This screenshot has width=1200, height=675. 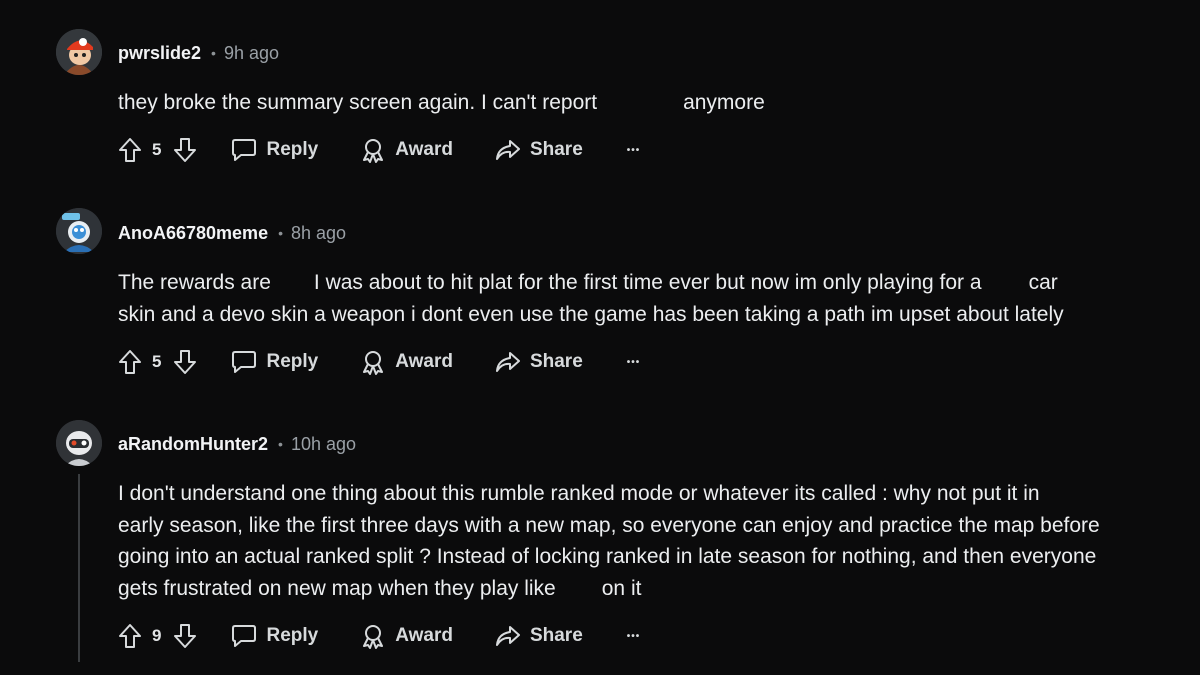 I want to click on username: aRandomHunter2, so click(x=193, y=444).